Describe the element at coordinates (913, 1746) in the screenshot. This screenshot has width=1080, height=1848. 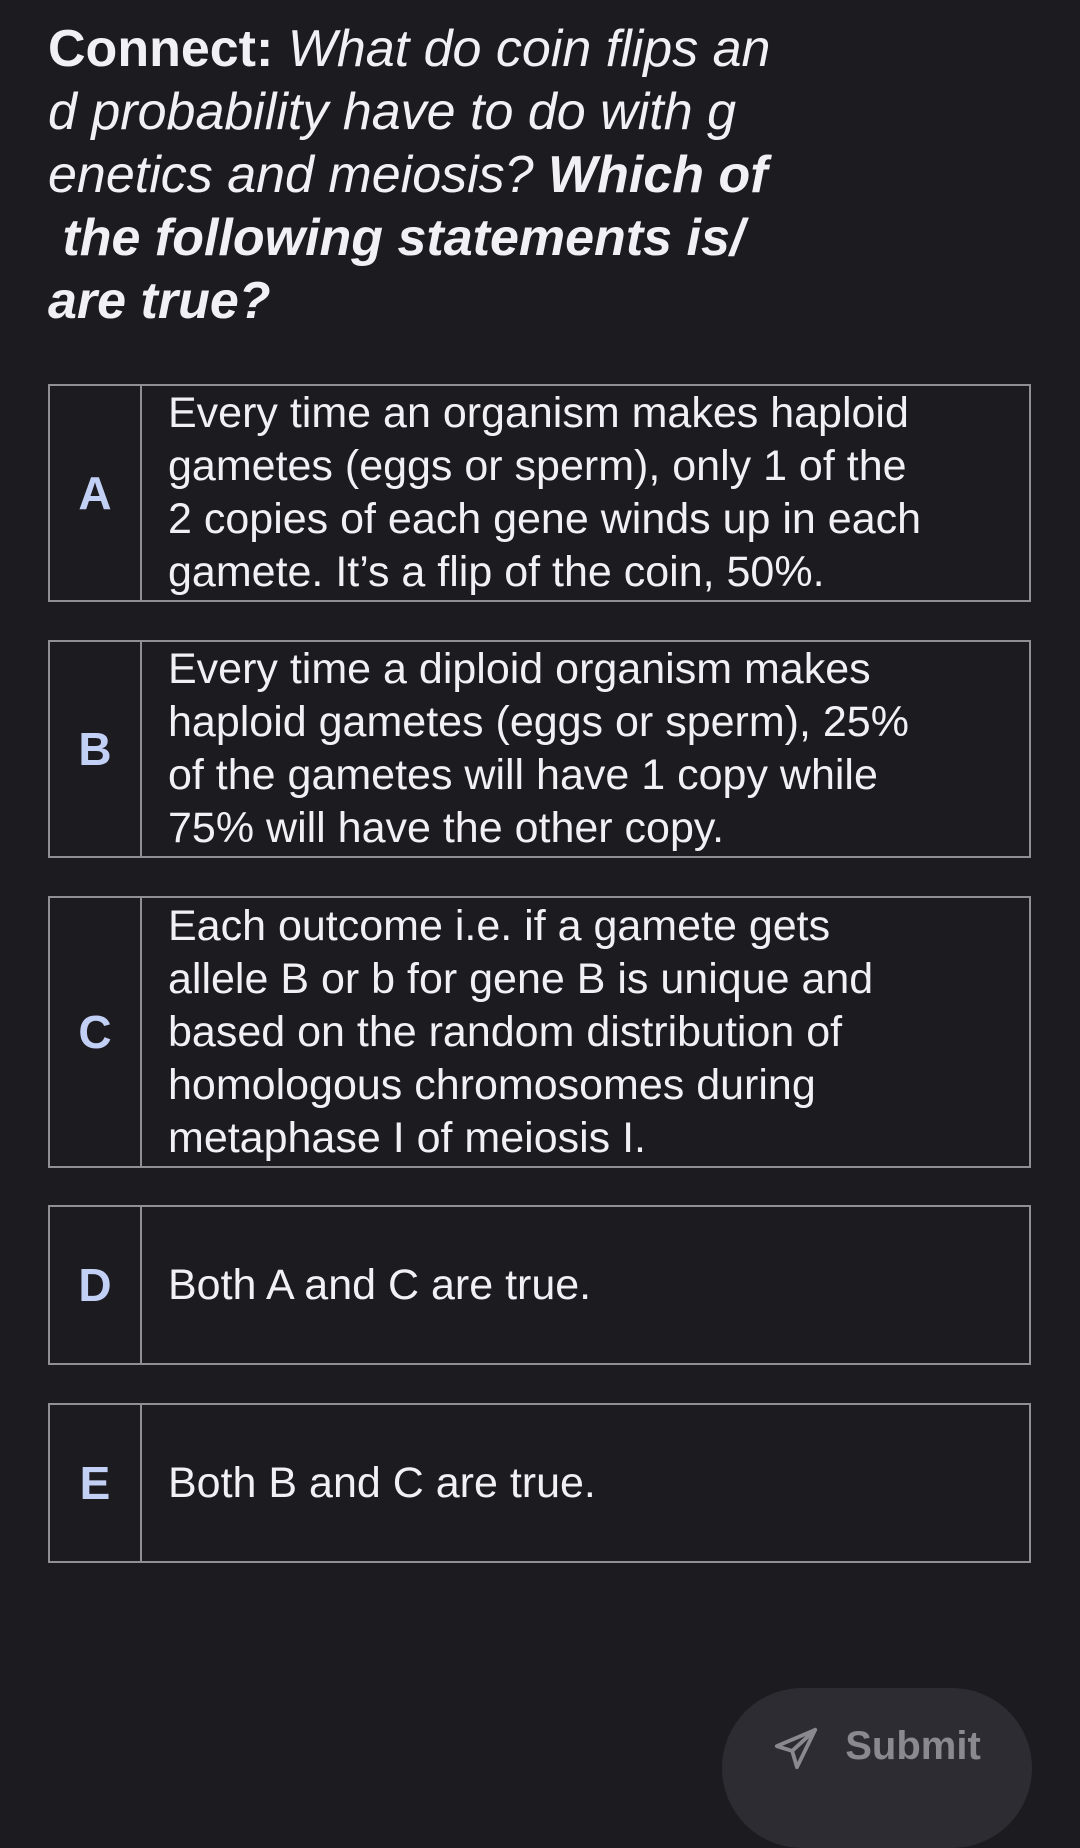
I see `submit-label: Submit` at that location.